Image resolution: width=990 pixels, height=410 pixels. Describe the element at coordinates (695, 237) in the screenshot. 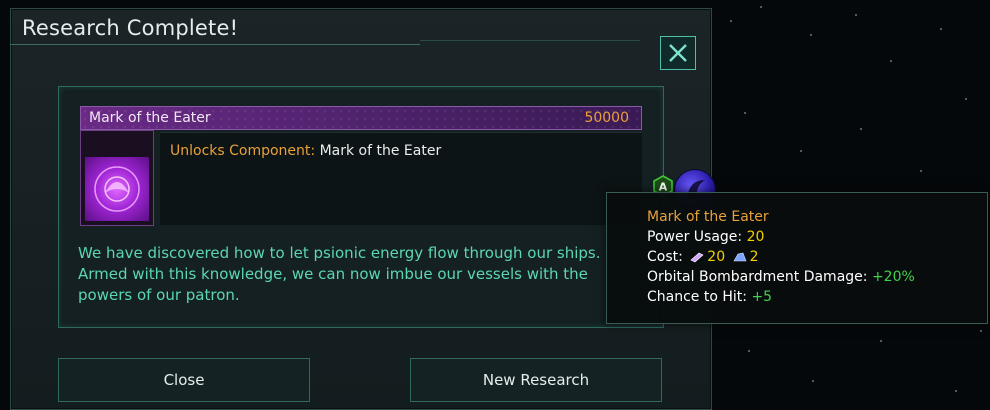

I see `power-usage-label: Power Usage:` at that location.